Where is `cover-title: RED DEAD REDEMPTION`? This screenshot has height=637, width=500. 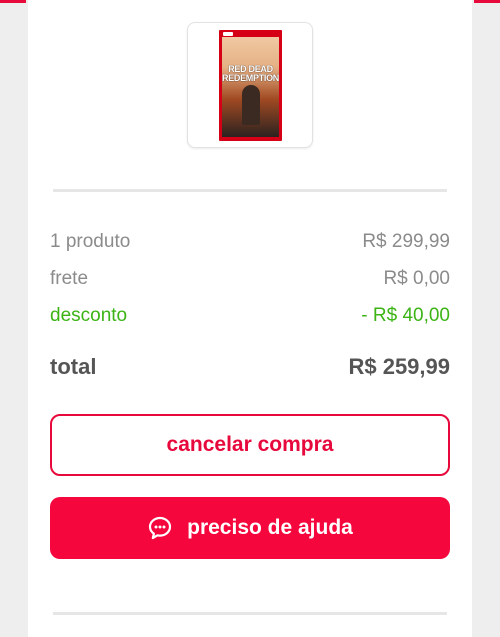
cover-title: RED DEAD REDEMPTION is located at coordinates (250, 74).